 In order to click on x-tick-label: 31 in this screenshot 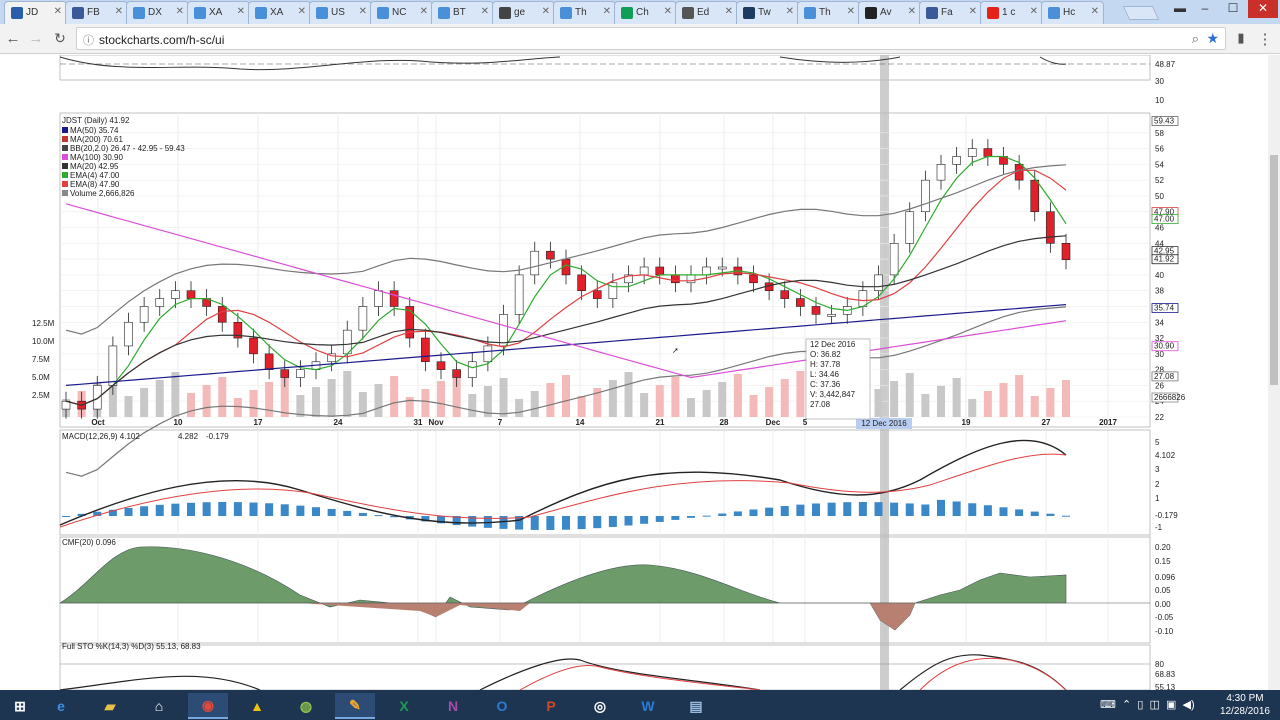, I will do `click(418, 422)`.